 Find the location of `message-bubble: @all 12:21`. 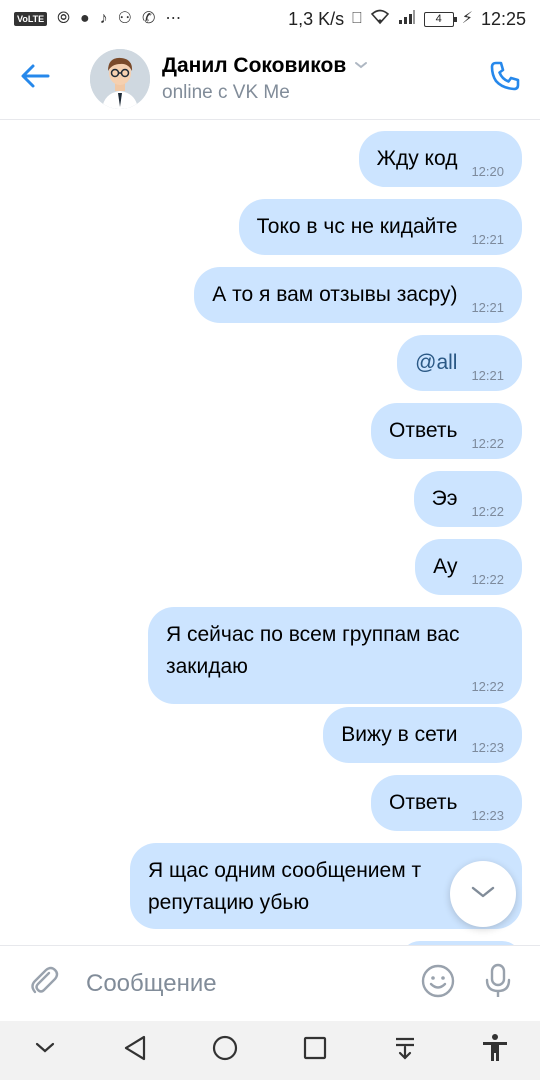

message-bubble: @all 12:21 is located at coordinates (459, 363).